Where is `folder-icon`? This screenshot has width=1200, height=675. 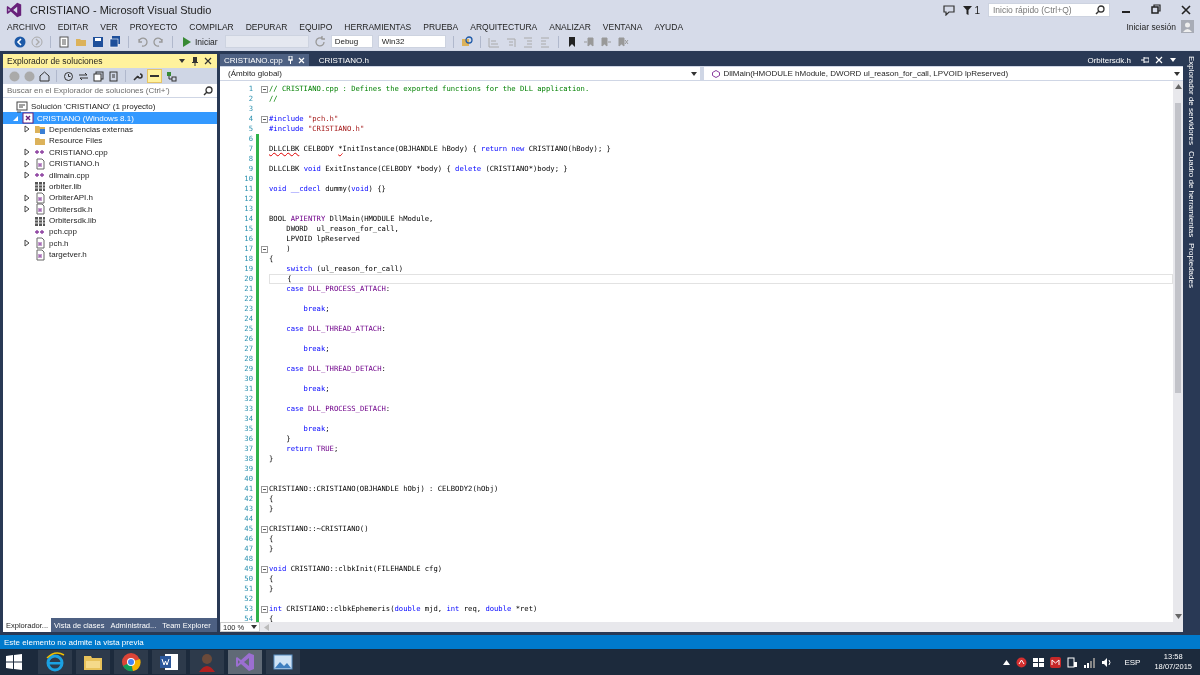 folder-icon is located at coordinates (40, 129).